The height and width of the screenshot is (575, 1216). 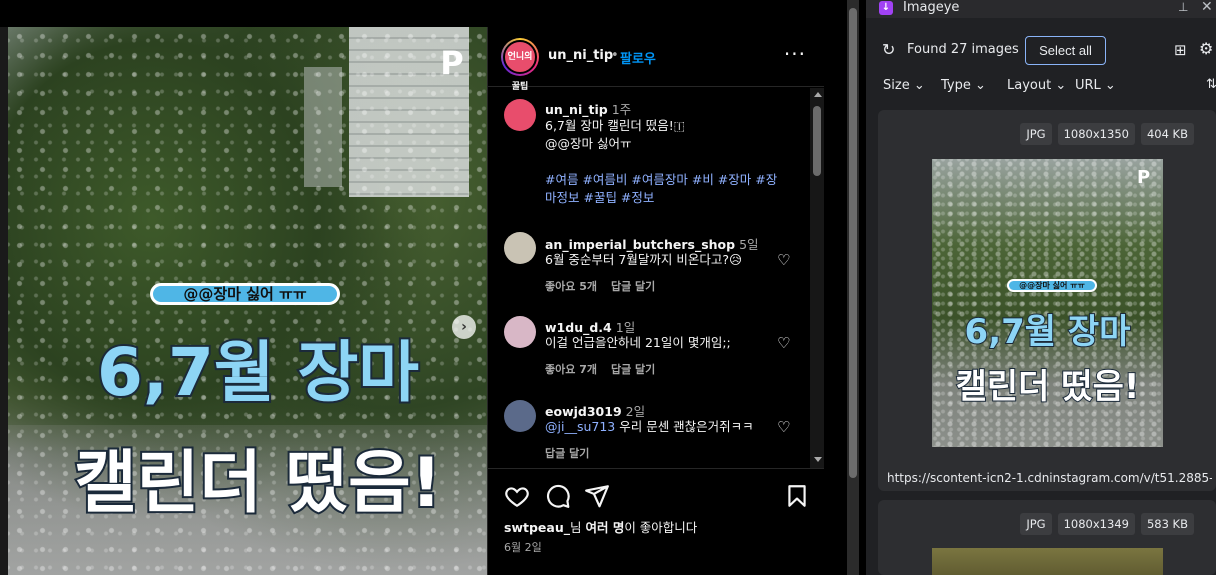 I want to click on post-header: 언니의 꿀팁 un_ni_tip • 팔로우 ···, so click(x=656, y=59).